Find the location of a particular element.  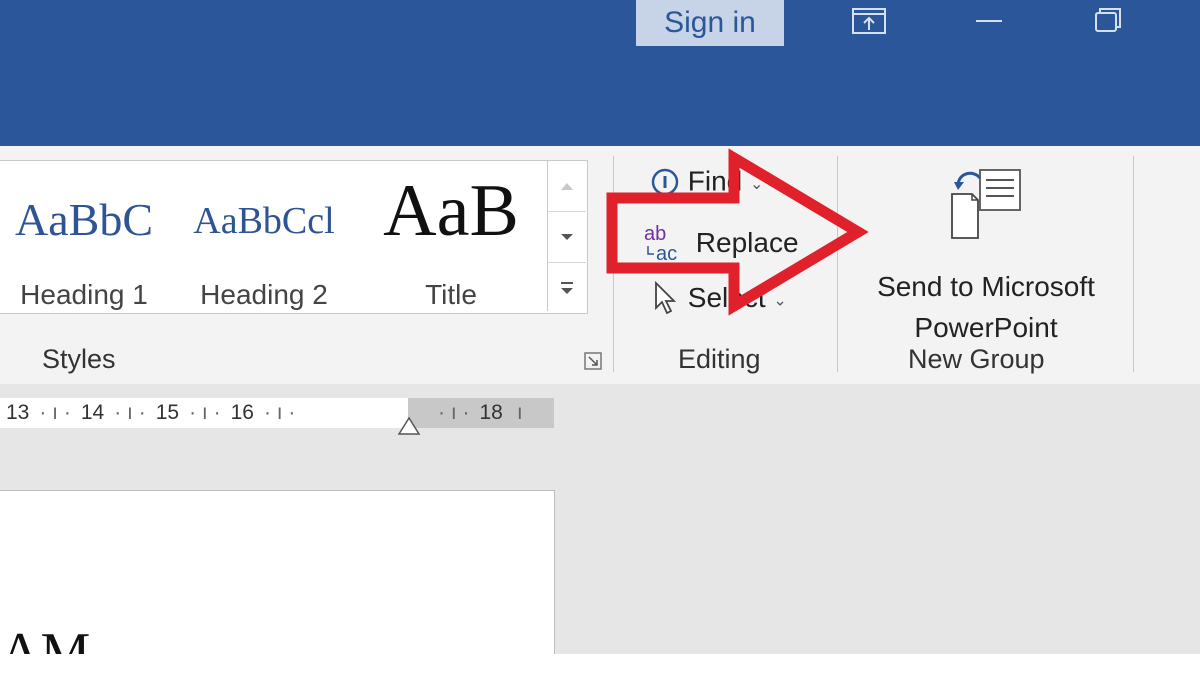

style-title: AaB Title is located at coordinates (451, 236).